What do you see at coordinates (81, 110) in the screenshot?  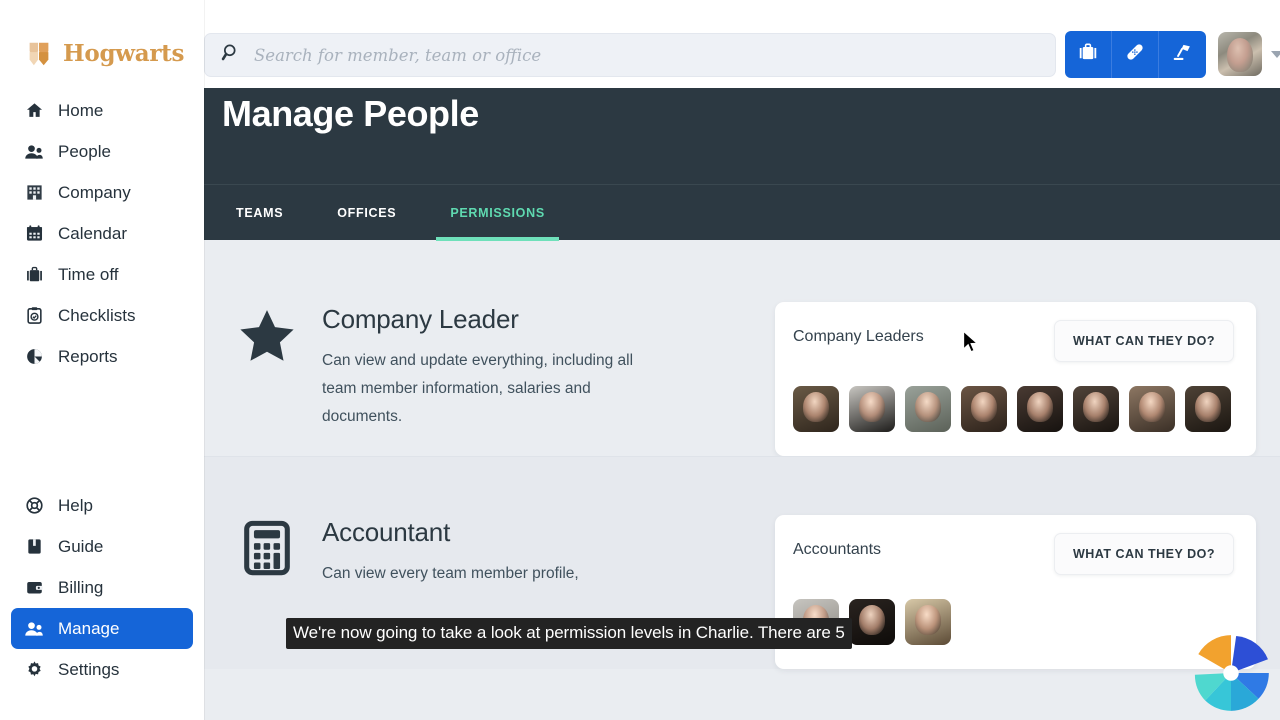 I see `sidebar-item-label: Home` at bounding box center [81, 110].